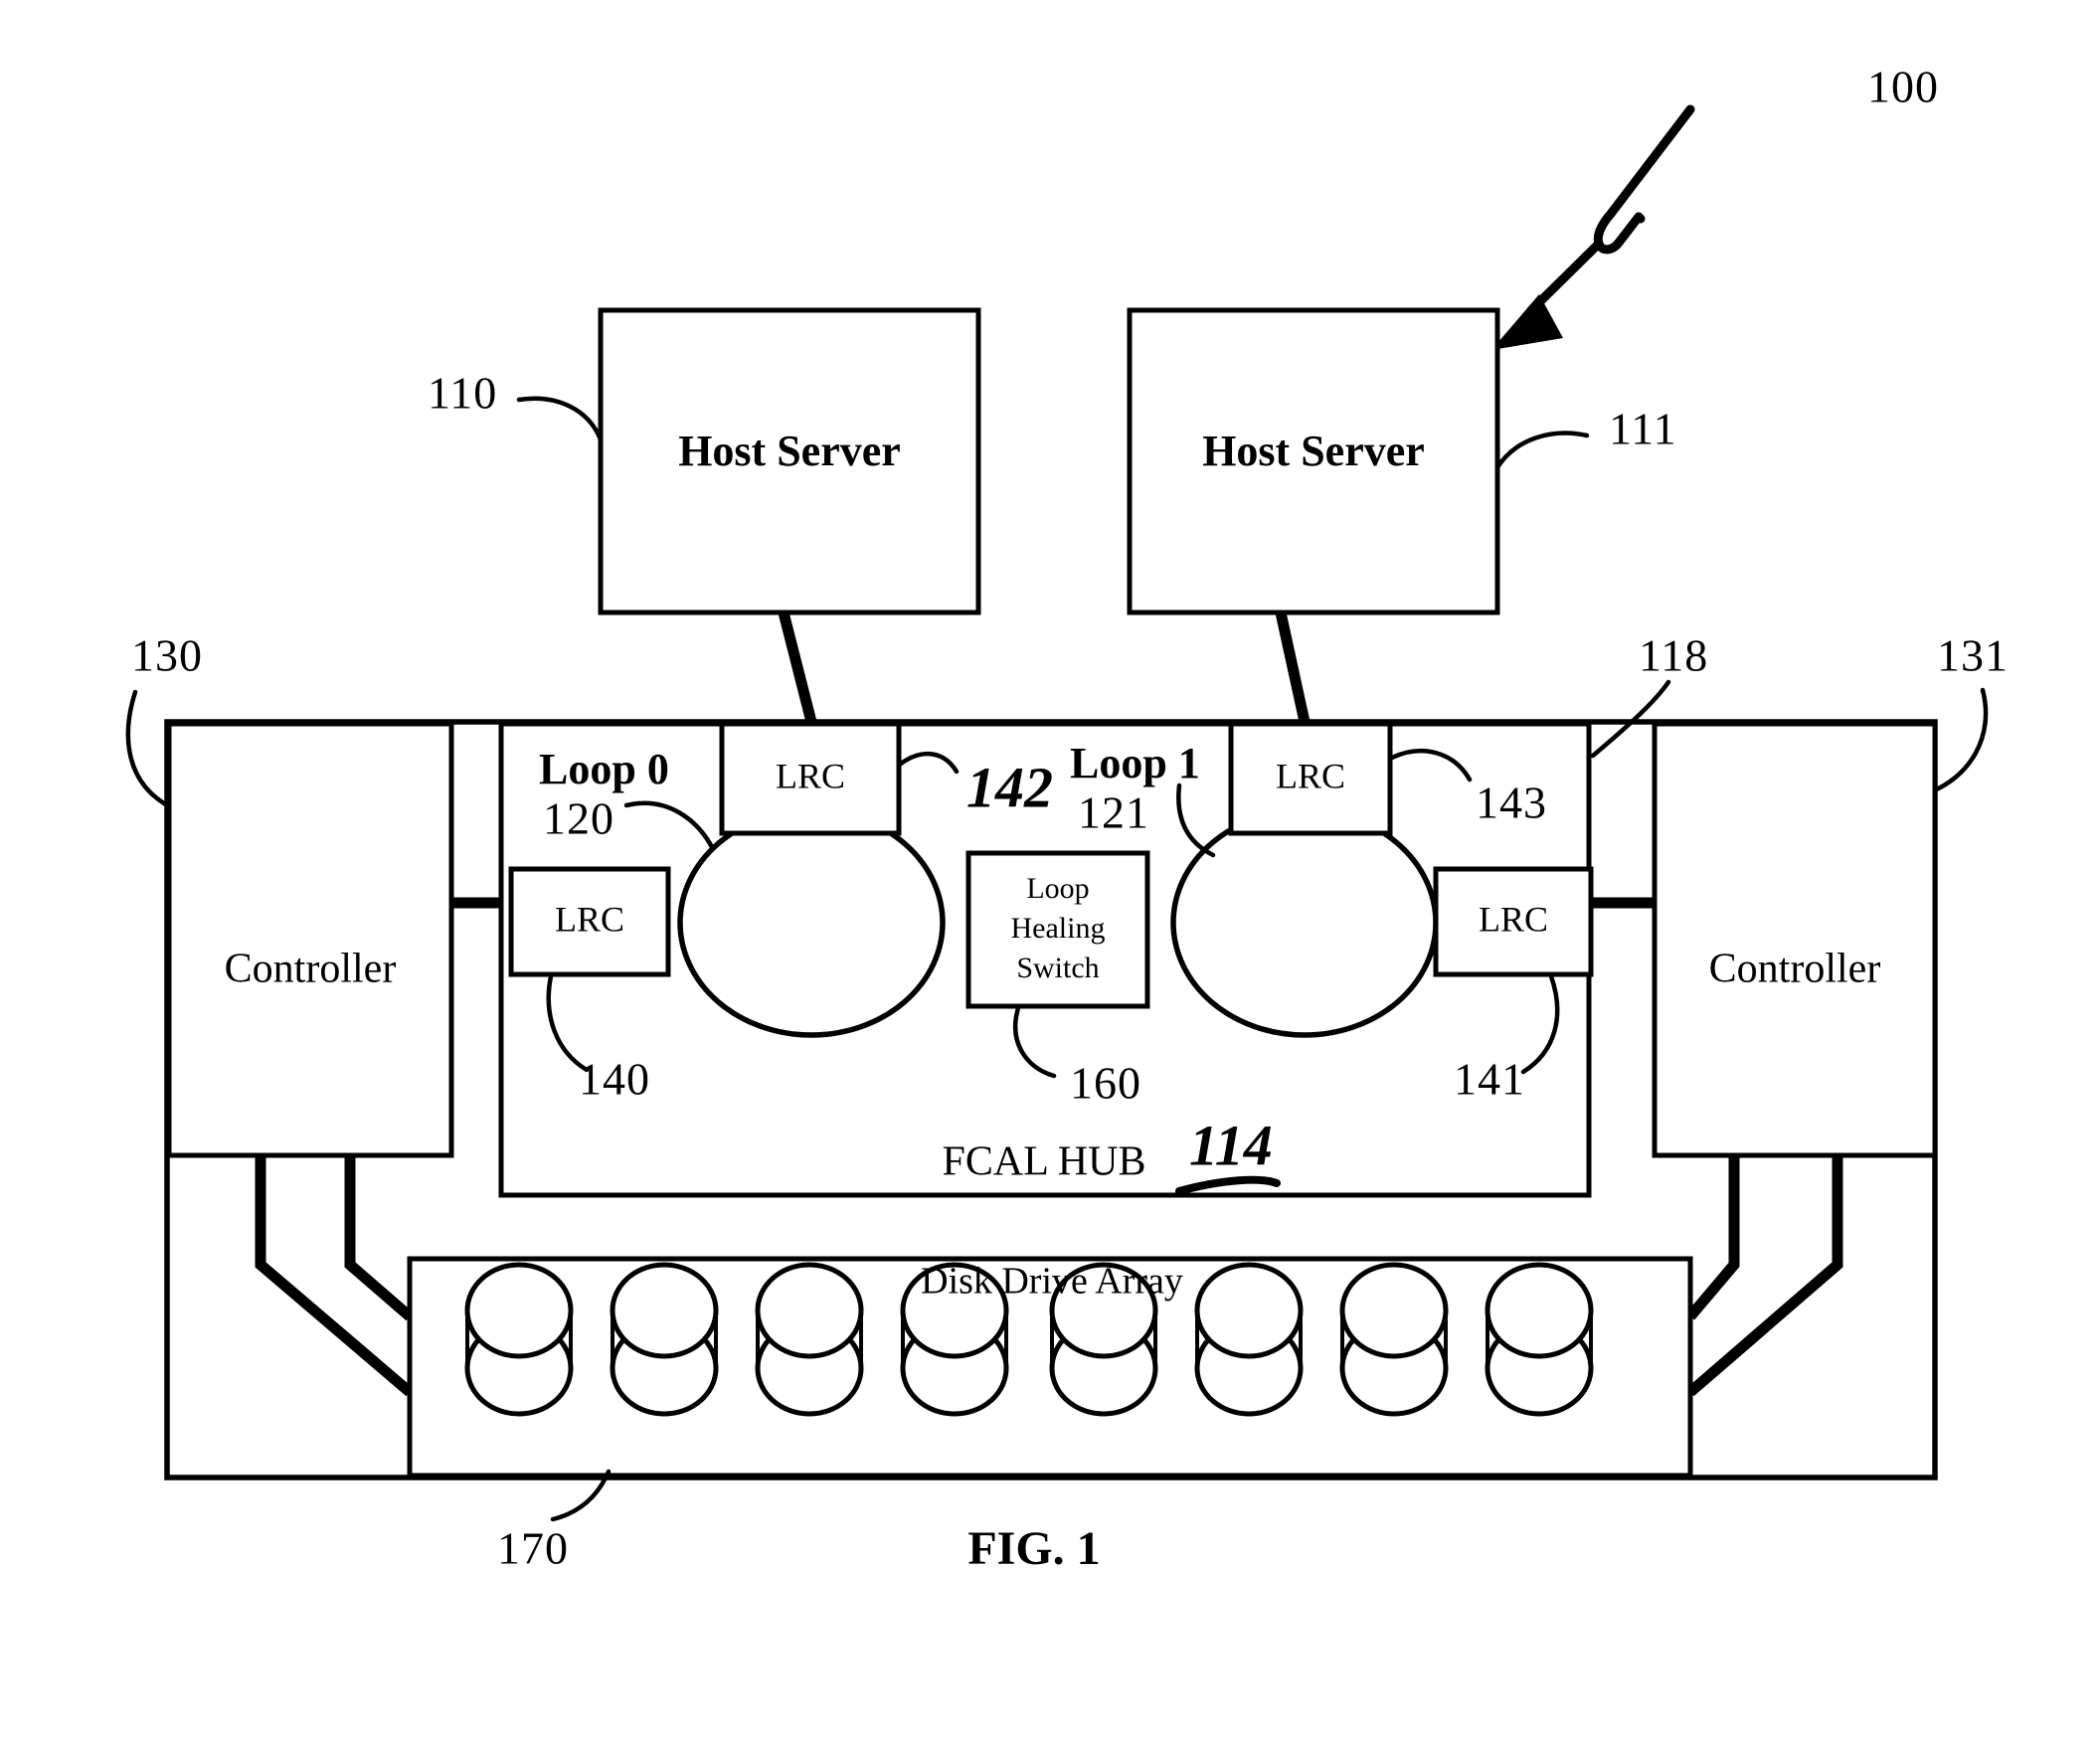 The image size is (2100, 1742). I want to click on ref-110-leader, so click(560, 419).